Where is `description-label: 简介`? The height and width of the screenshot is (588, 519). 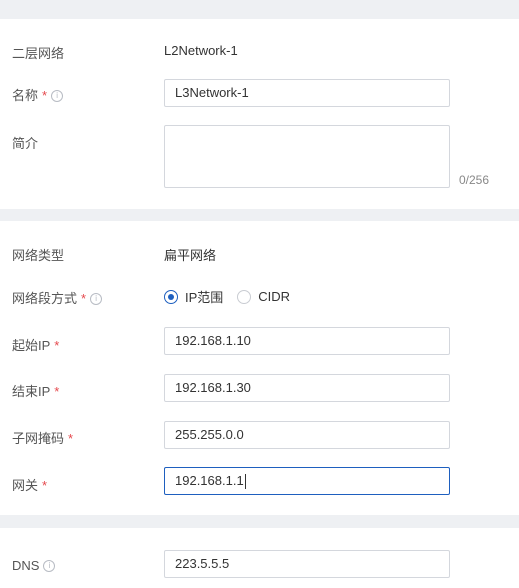 description-label: 简介 is located at coordinates (25, 143).